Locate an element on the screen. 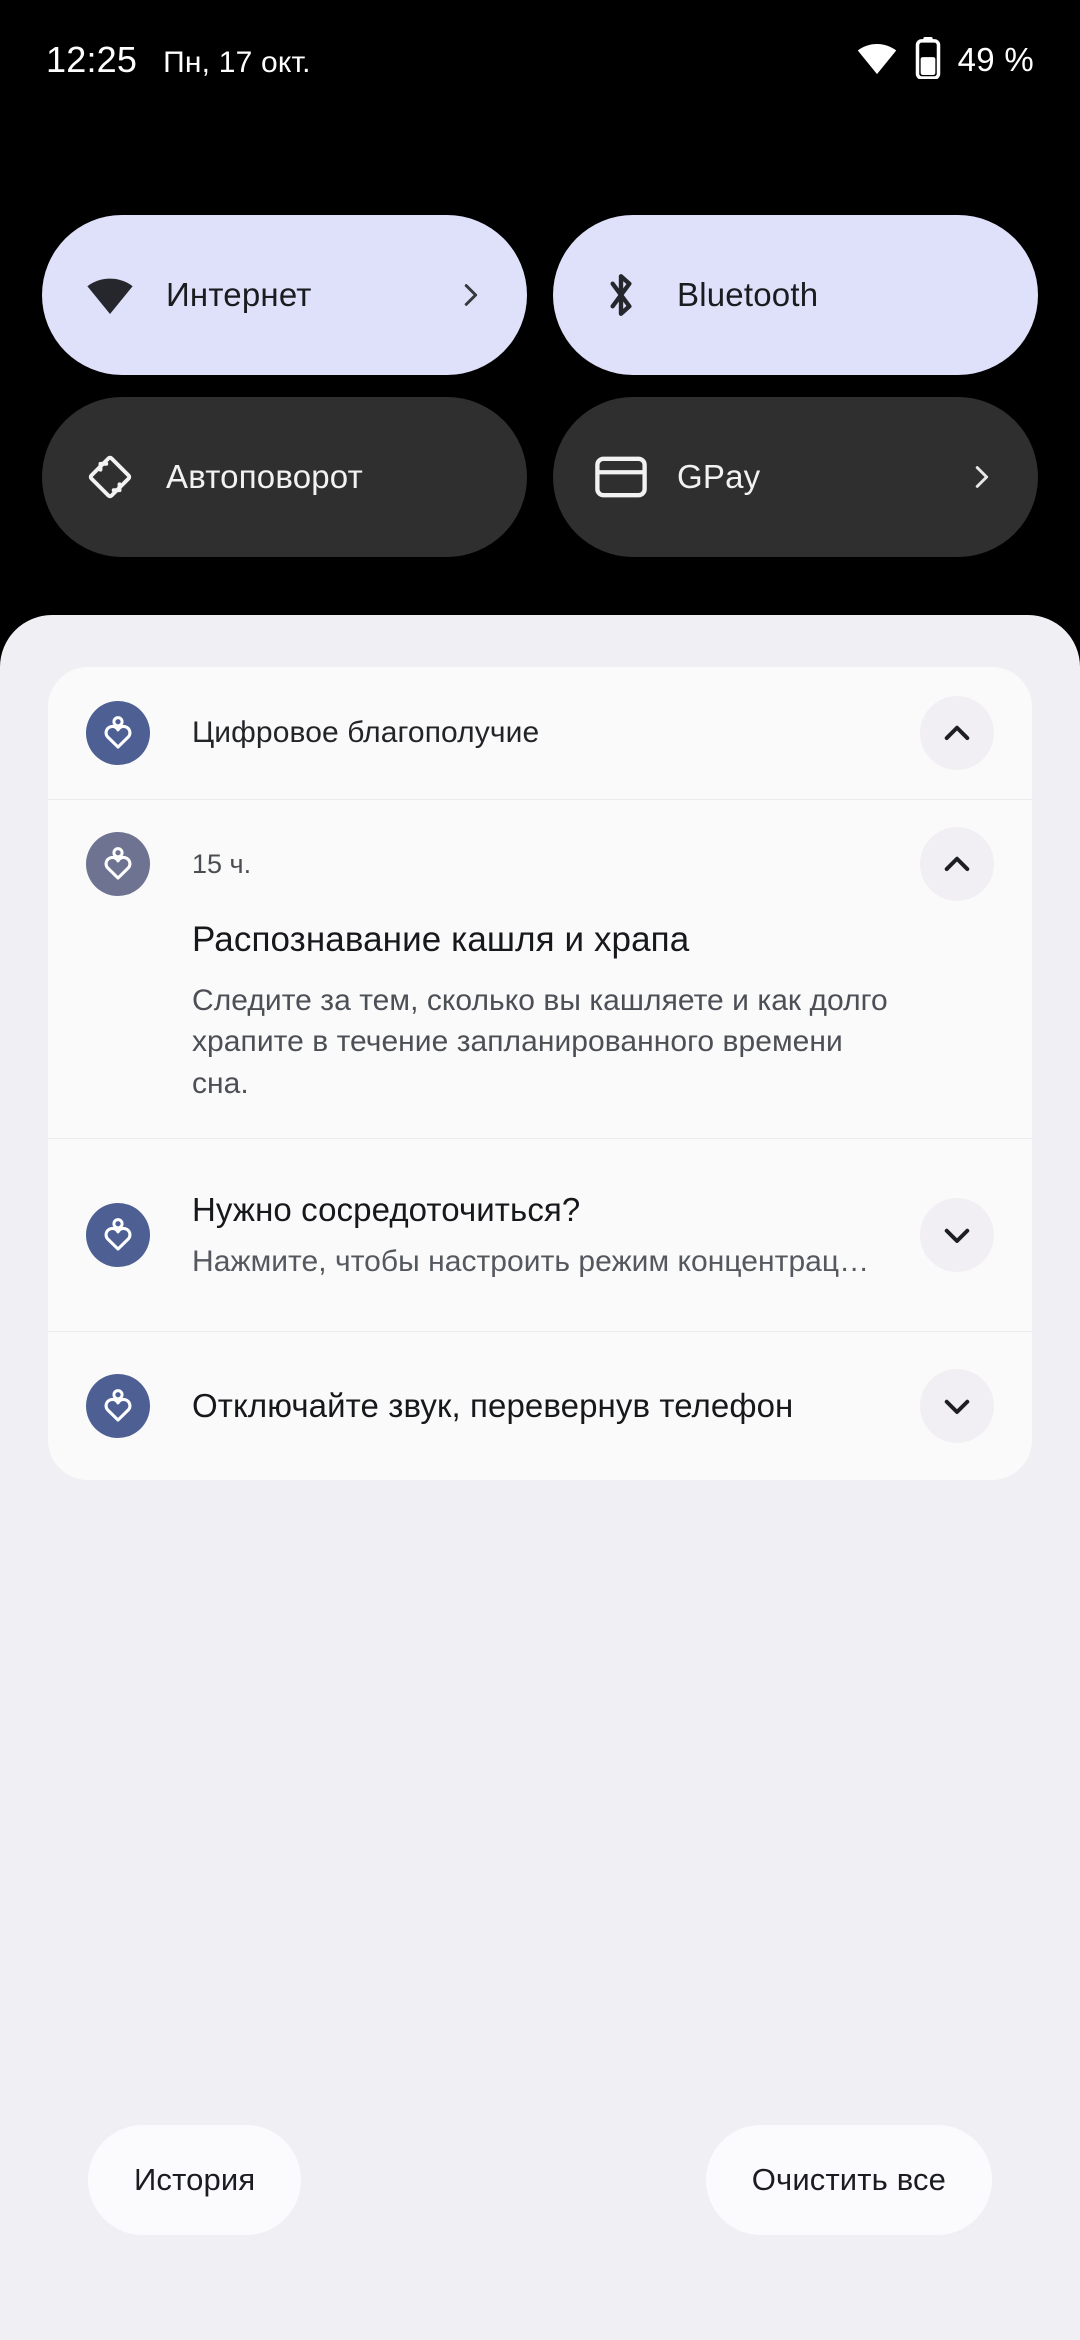  qs-tile-bluetooth: Bluetooth is located at coordinates (795, 295).